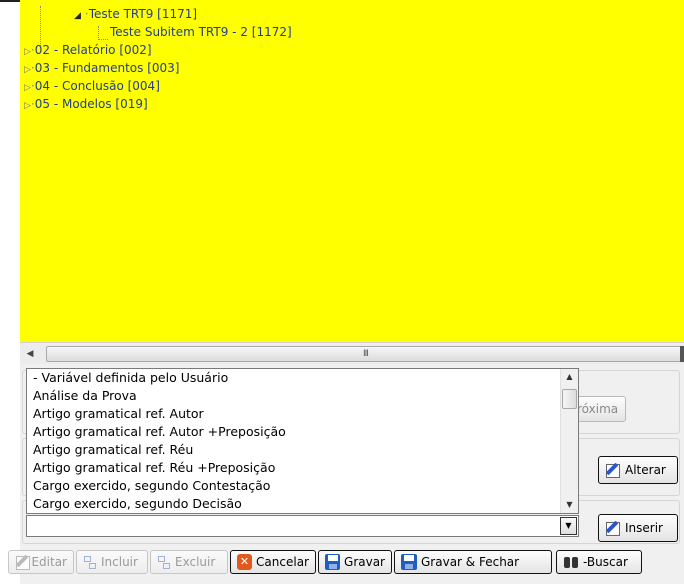 The width and height of the screenshot is (684, 584). Describe the element at coordinates (302, 414) in the screenshot. I see `list-item: Artigo gramatical ref. Autor` at that location.